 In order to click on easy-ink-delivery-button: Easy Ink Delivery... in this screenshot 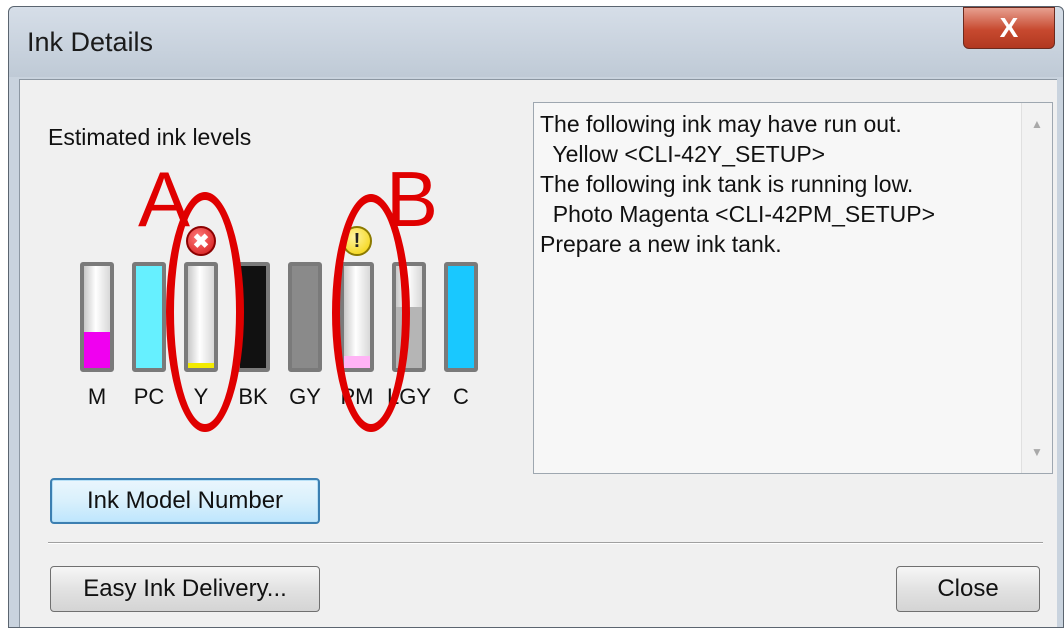, I will do `click(185, 589)`.